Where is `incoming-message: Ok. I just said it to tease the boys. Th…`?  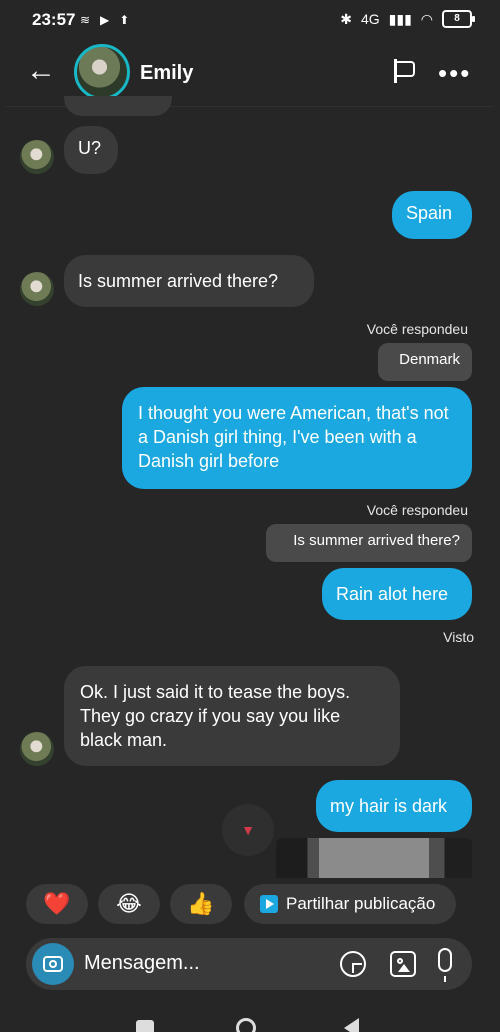
incoming-message: Ok. I just said it to tease the boys. Th… is located at coordinates (232, 716).